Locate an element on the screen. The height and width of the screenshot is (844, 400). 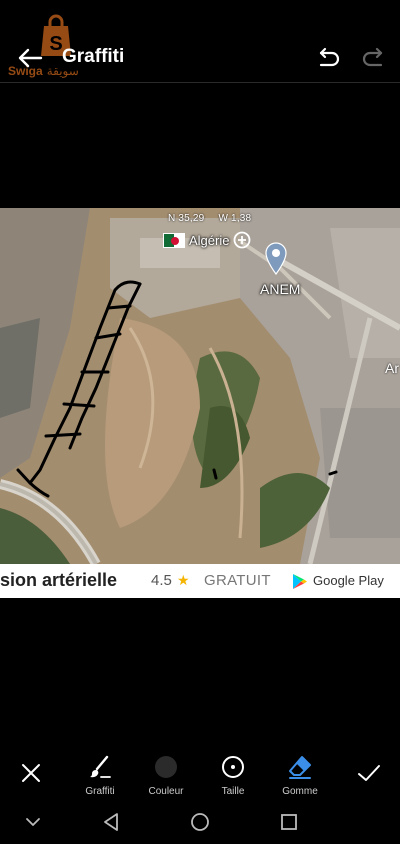
store-name: Google Play is located at coordinates (348, 580).